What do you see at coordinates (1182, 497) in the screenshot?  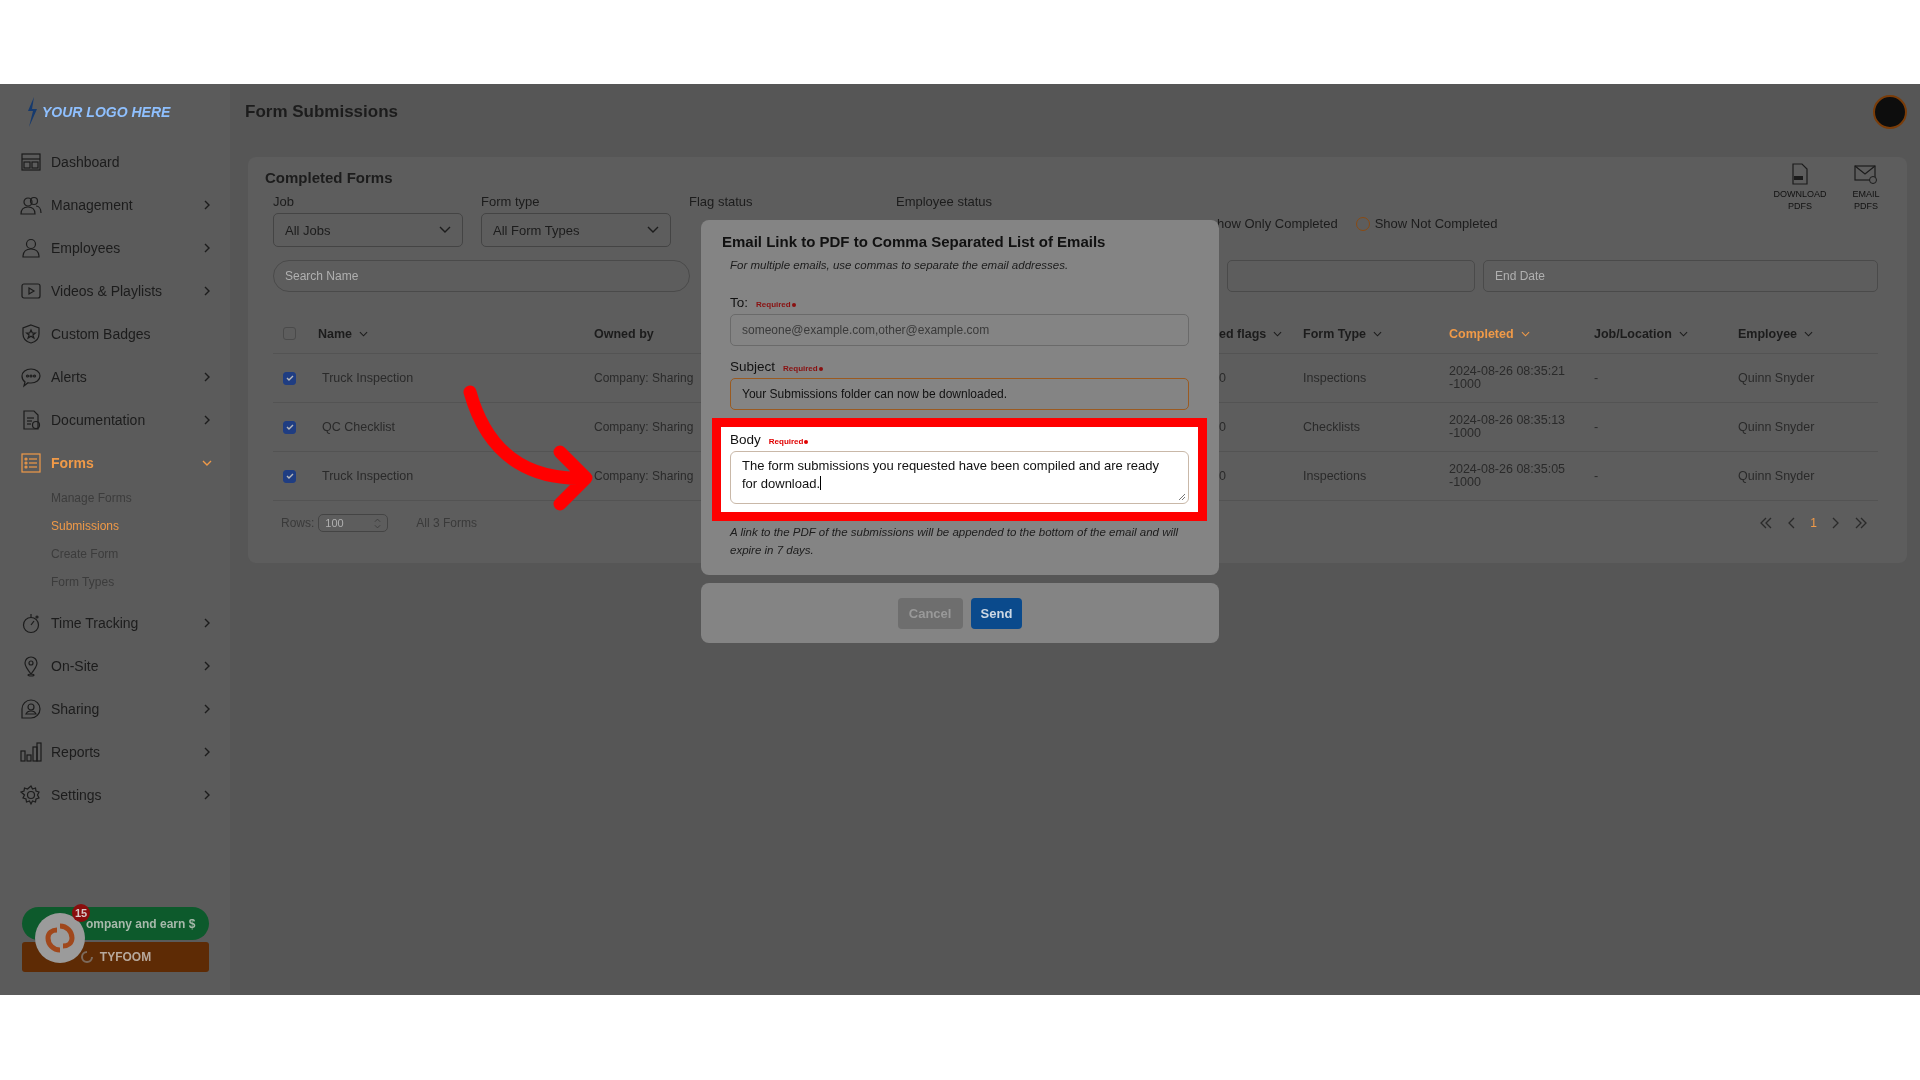 I see `resize-grip-icon` at bounding box center [1182, 497].